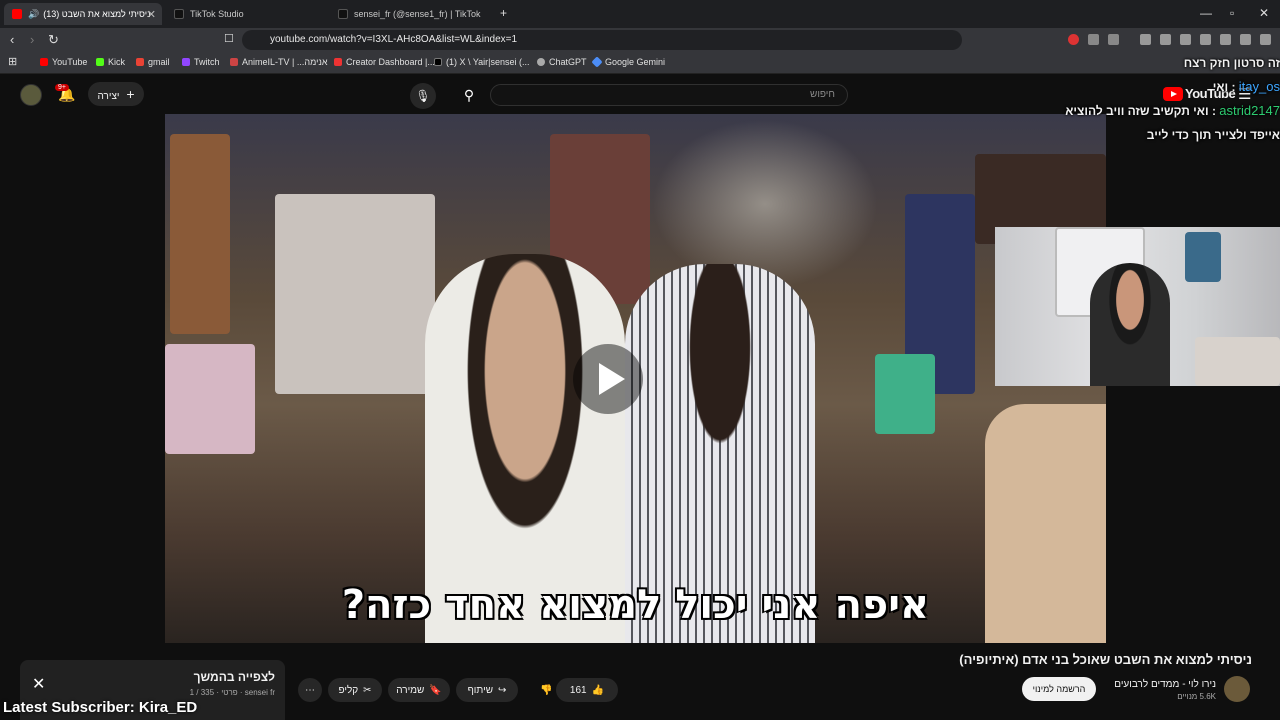  I want to click on streamer-webcam, so click(1137, 306).